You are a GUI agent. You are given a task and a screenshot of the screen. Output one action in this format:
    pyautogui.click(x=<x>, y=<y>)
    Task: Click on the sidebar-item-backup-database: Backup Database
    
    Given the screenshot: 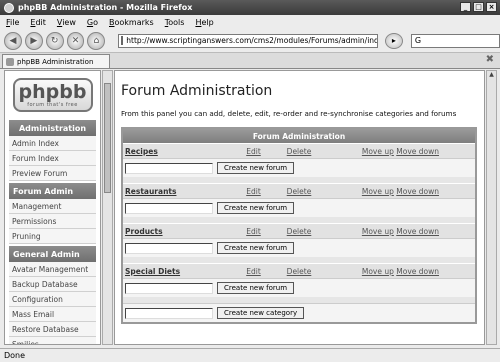 What is the action you would take?
    pyautogui.click(x=52, y=284)
    